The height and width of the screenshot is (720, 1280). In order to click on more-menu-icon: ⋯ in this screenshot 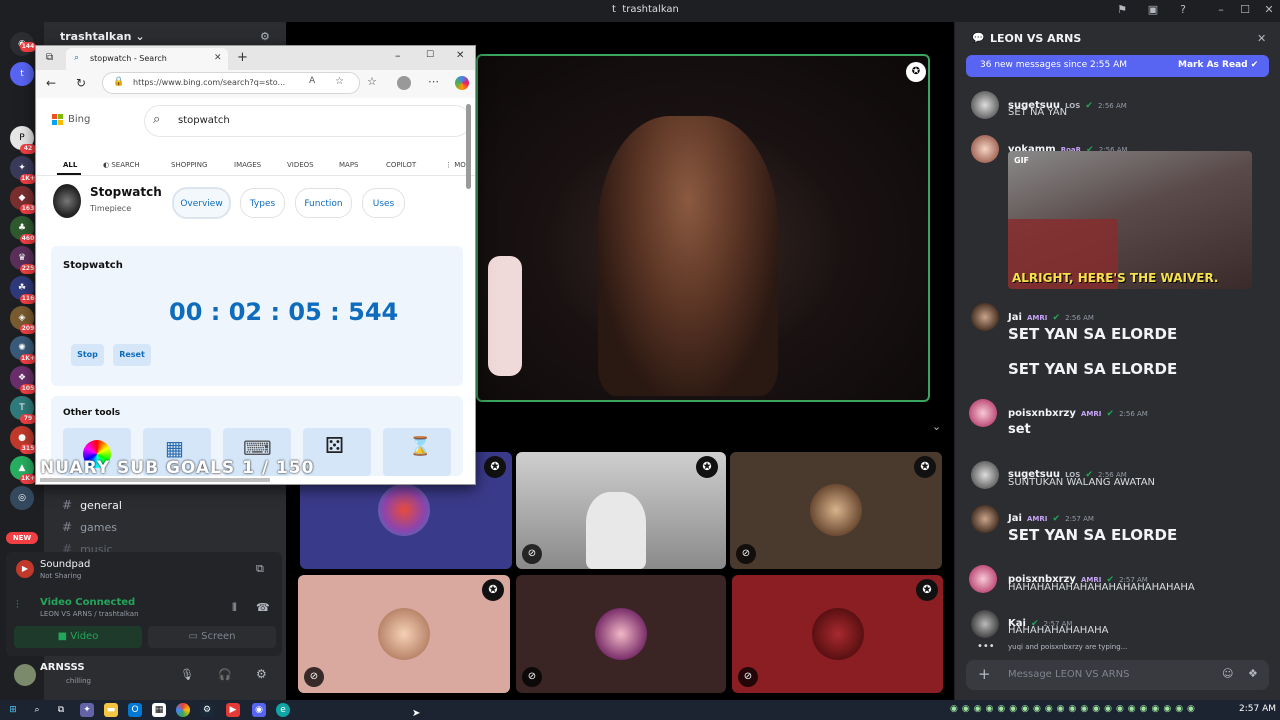, I will do `click(433, 81)`.